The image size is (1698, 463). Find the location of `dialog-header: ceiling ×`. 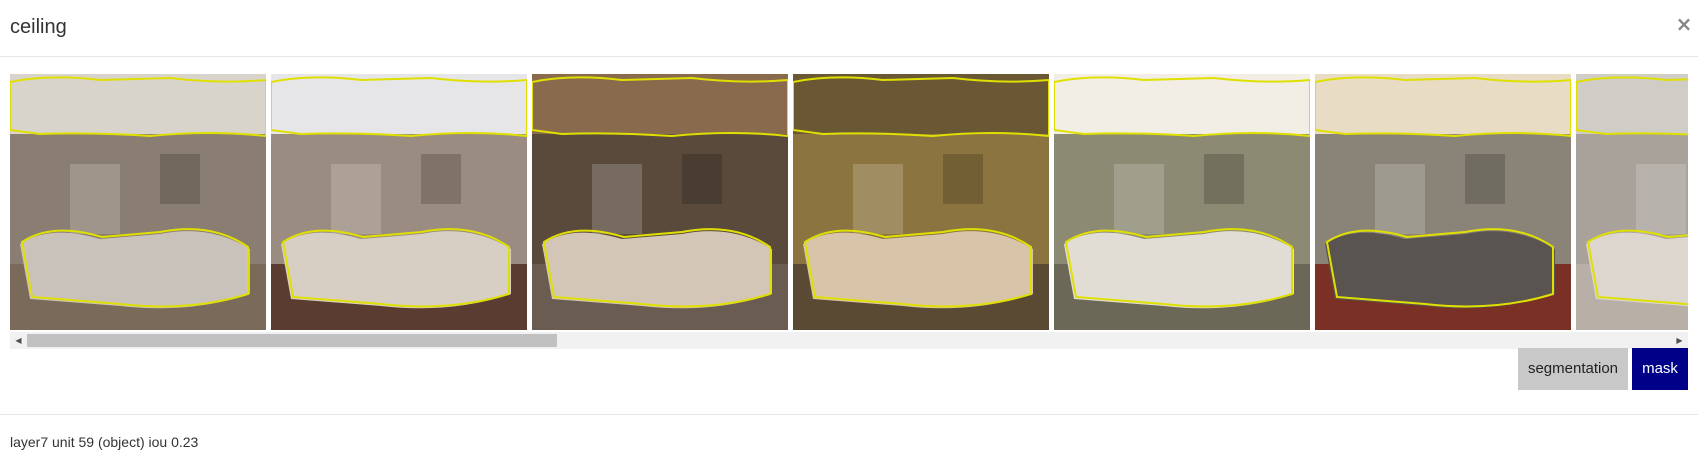

dialog-header: ceiling × is located at coordinates (849, 28).